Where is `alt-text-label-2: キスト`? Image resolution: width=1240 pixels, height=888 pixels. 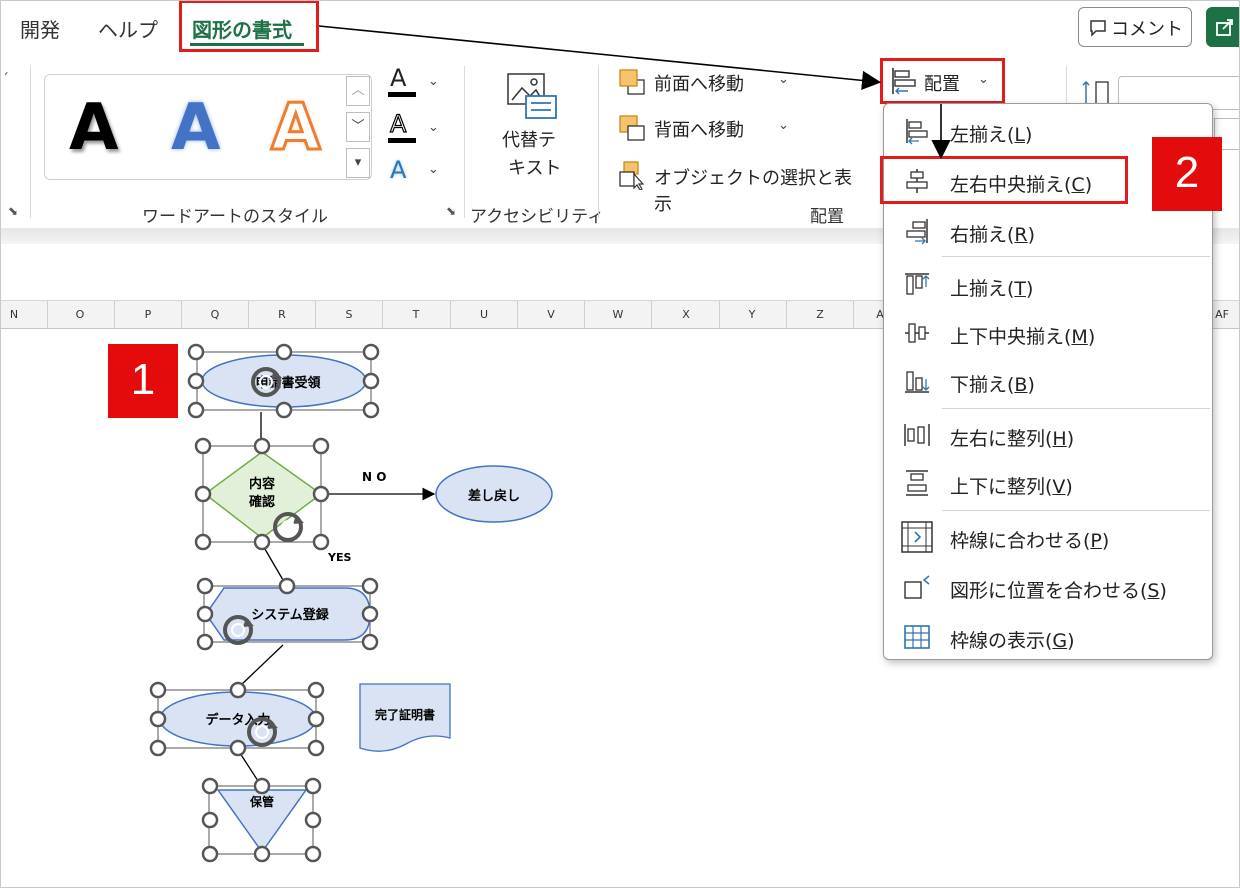 alt-text-label-2: キスト is located at coordinates (535, 168).